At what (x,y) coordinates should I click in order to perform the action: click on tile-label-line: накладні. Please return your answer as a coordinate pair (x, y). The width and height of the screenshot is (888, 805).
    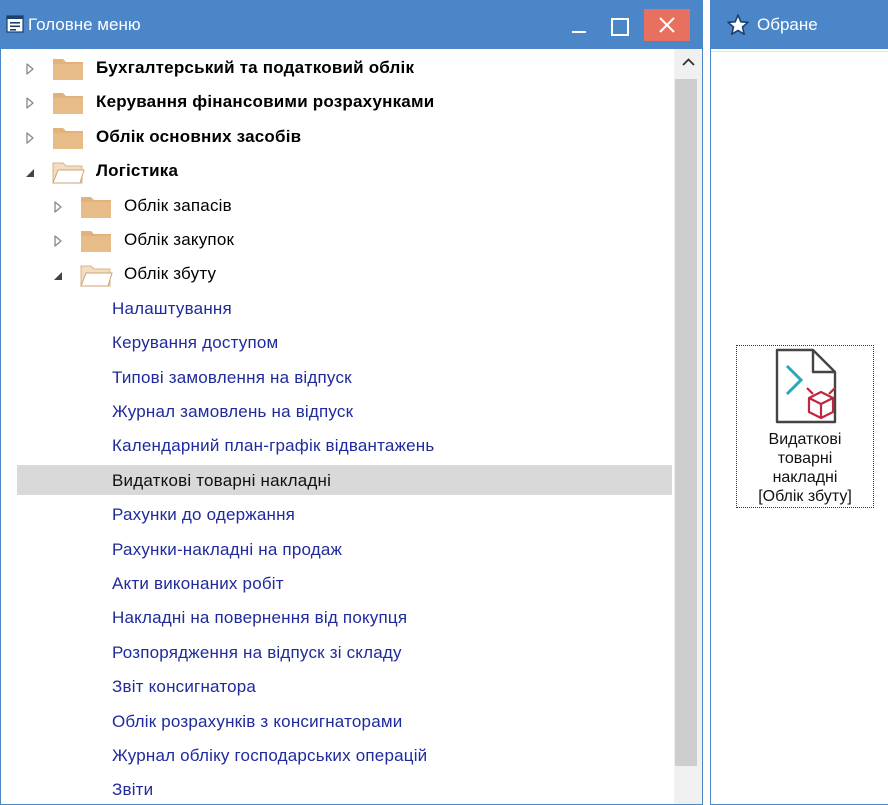
    Looking at the image, I should click on (805, 477).